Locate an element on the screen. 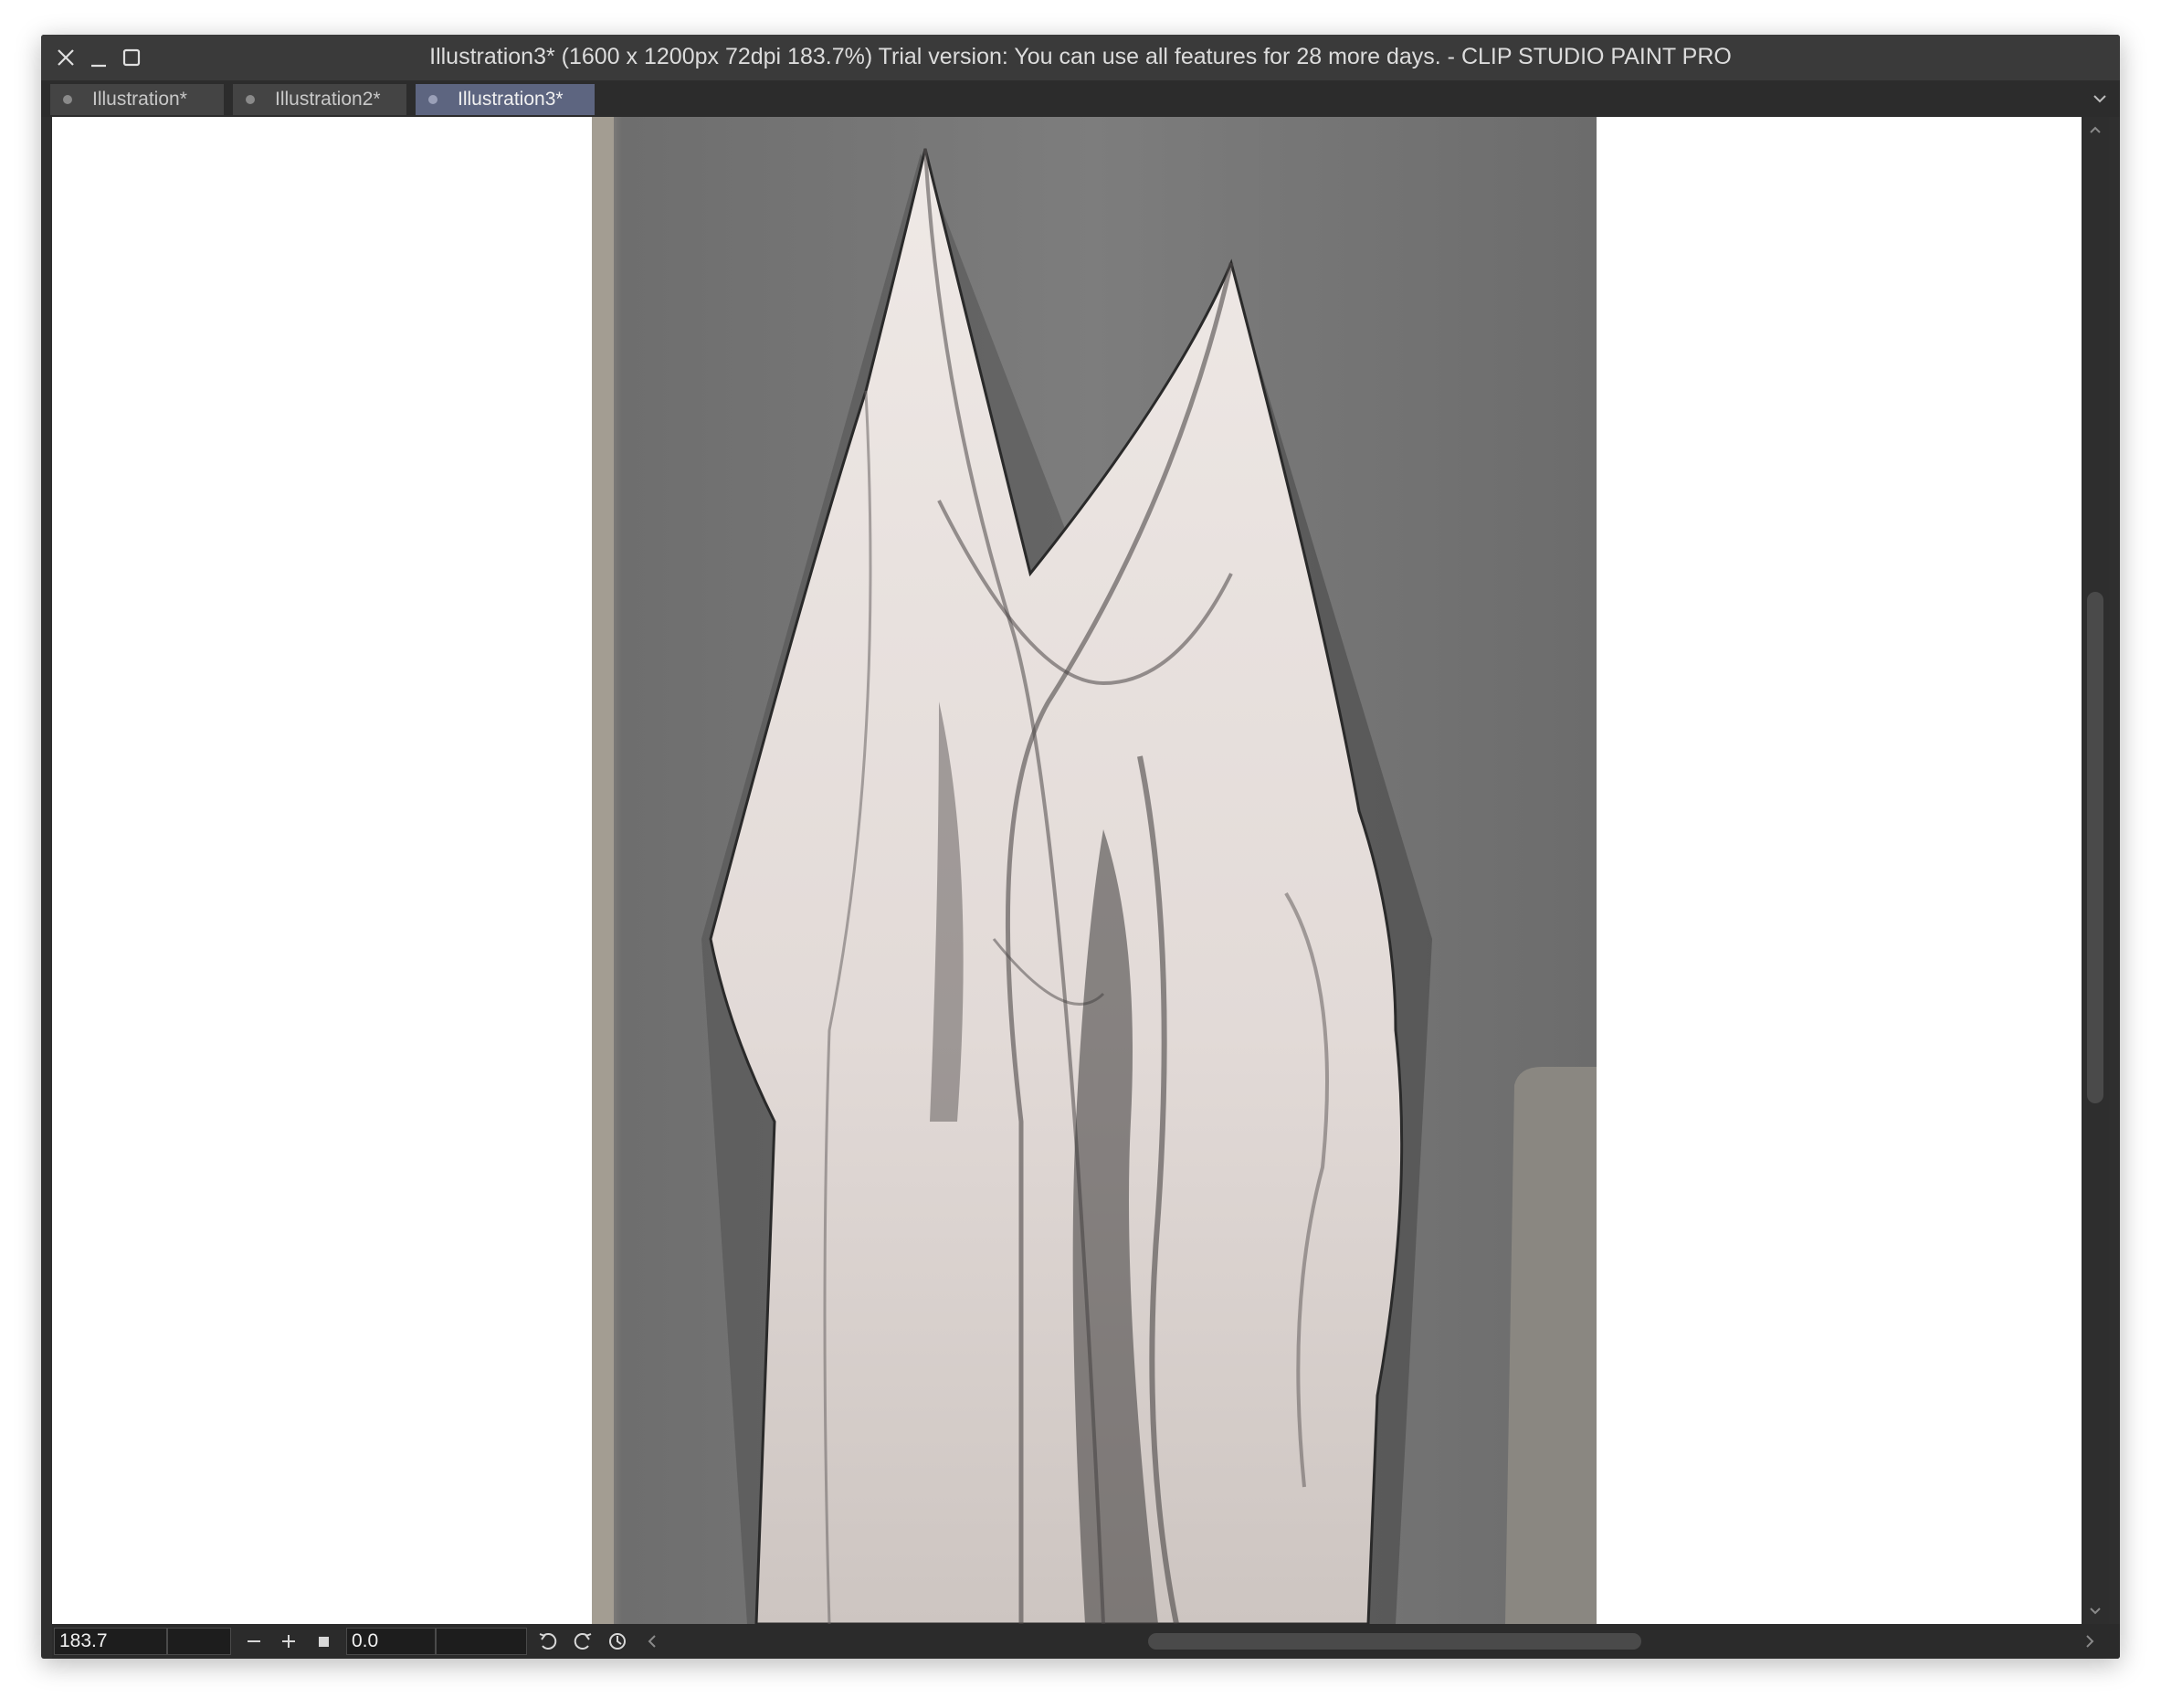 The width and height of the screenshot is (2161, 1708). tab-illustration: Illustration* is located at coordinates (137, 99).